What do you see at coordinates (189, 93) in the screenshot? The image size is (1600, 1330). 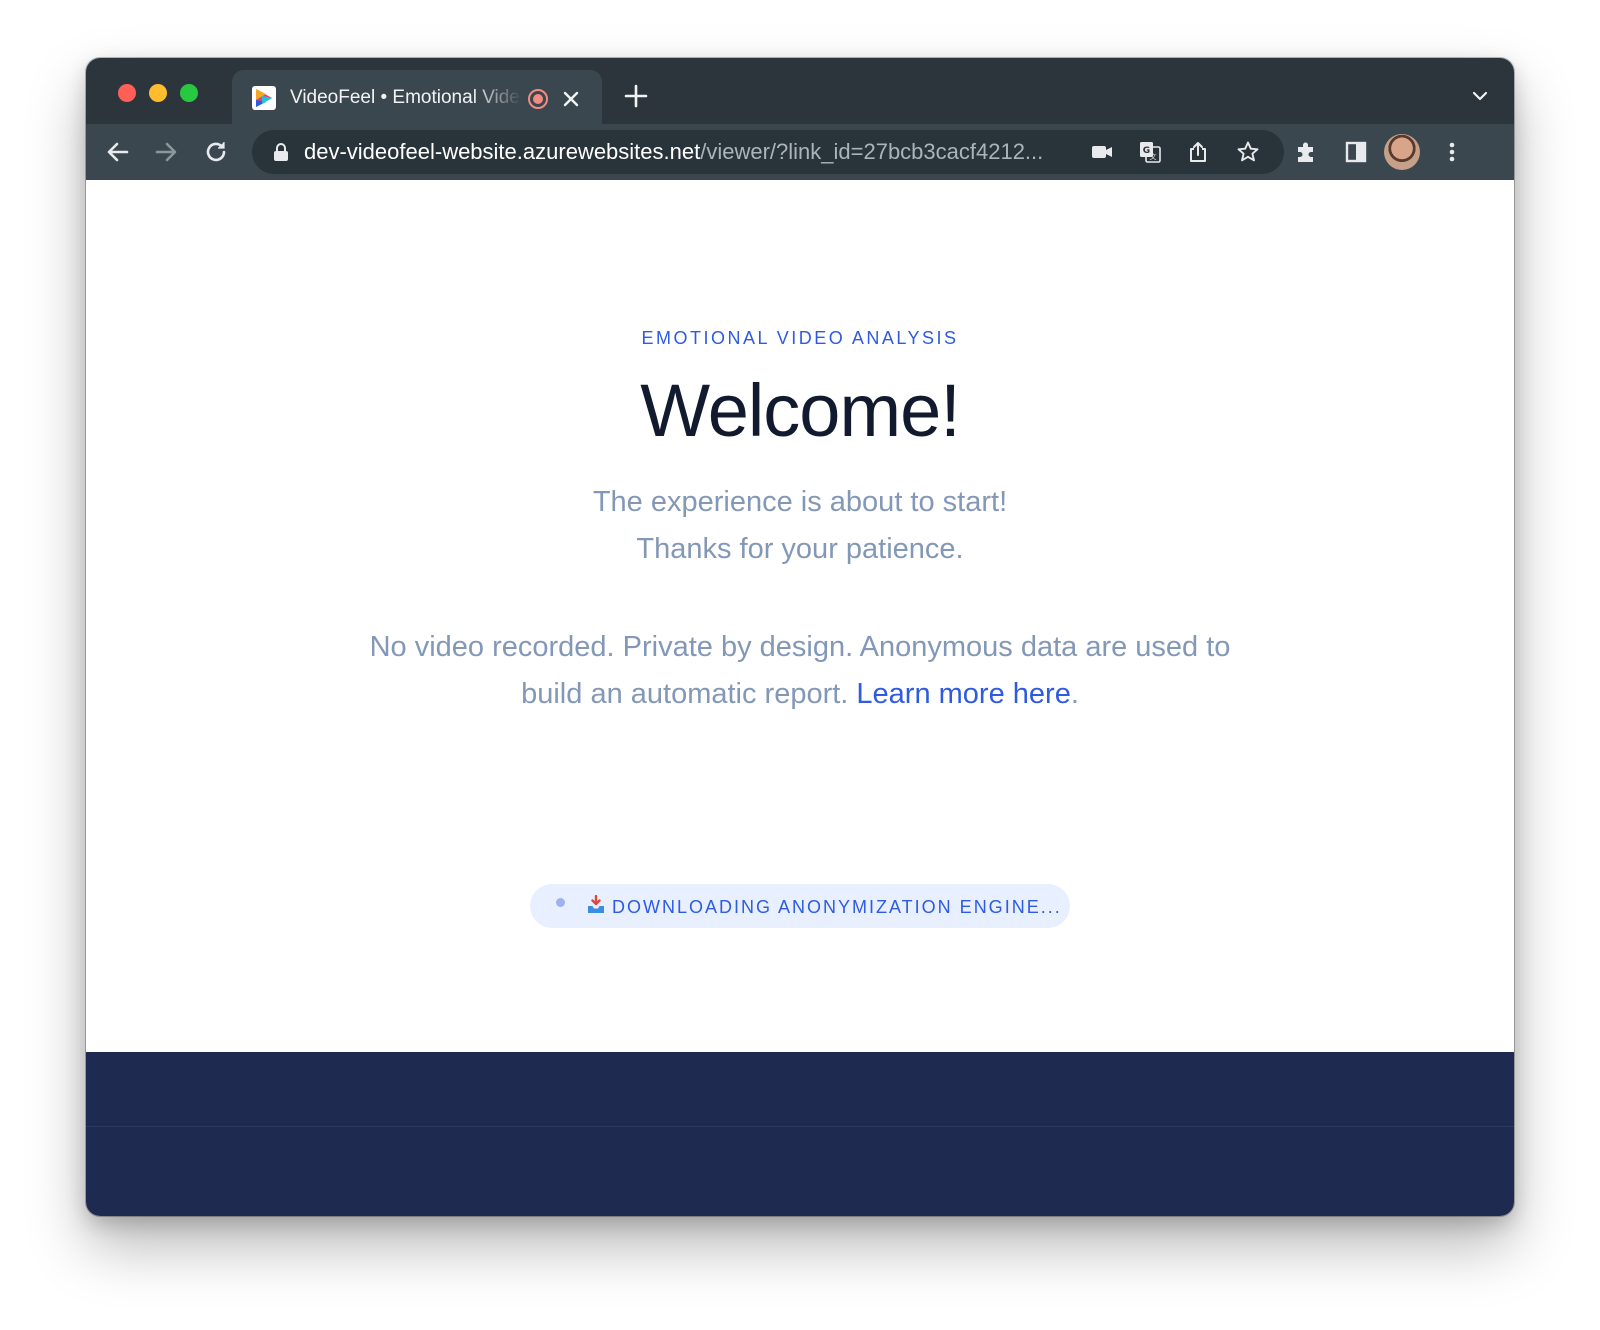 I see `maximize-window-button` at bounding box center [189, 93].